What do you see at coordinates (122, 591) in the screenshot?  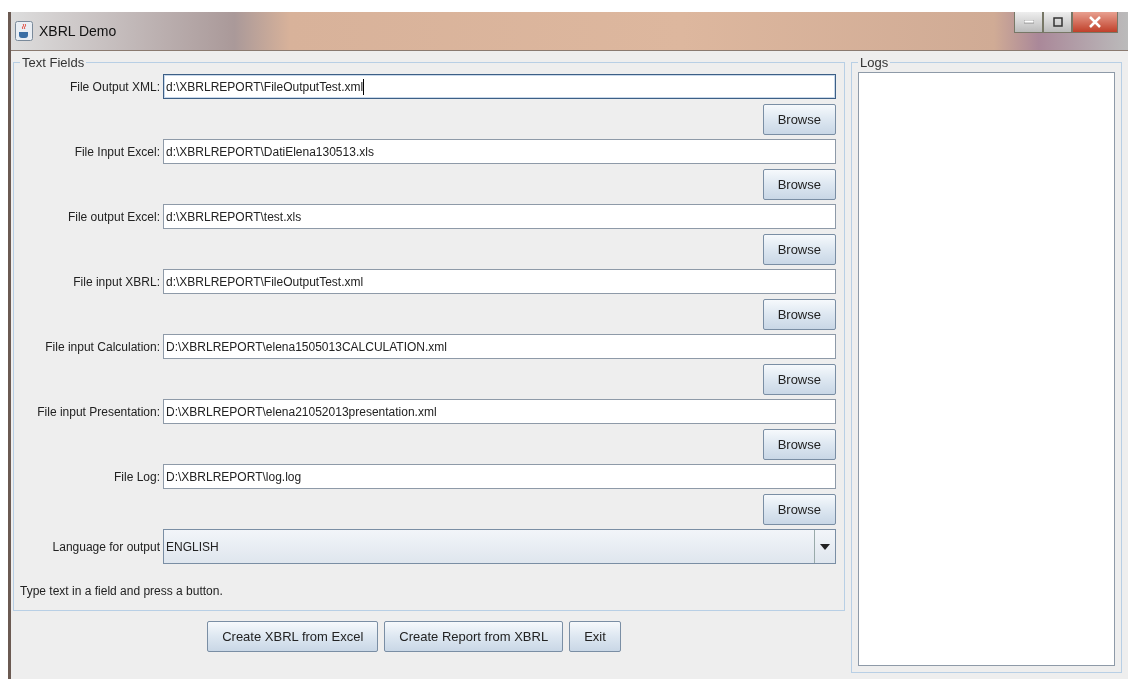 I see `hint-text: Type text in a field and press a button.` at bounding box center [122, 591].